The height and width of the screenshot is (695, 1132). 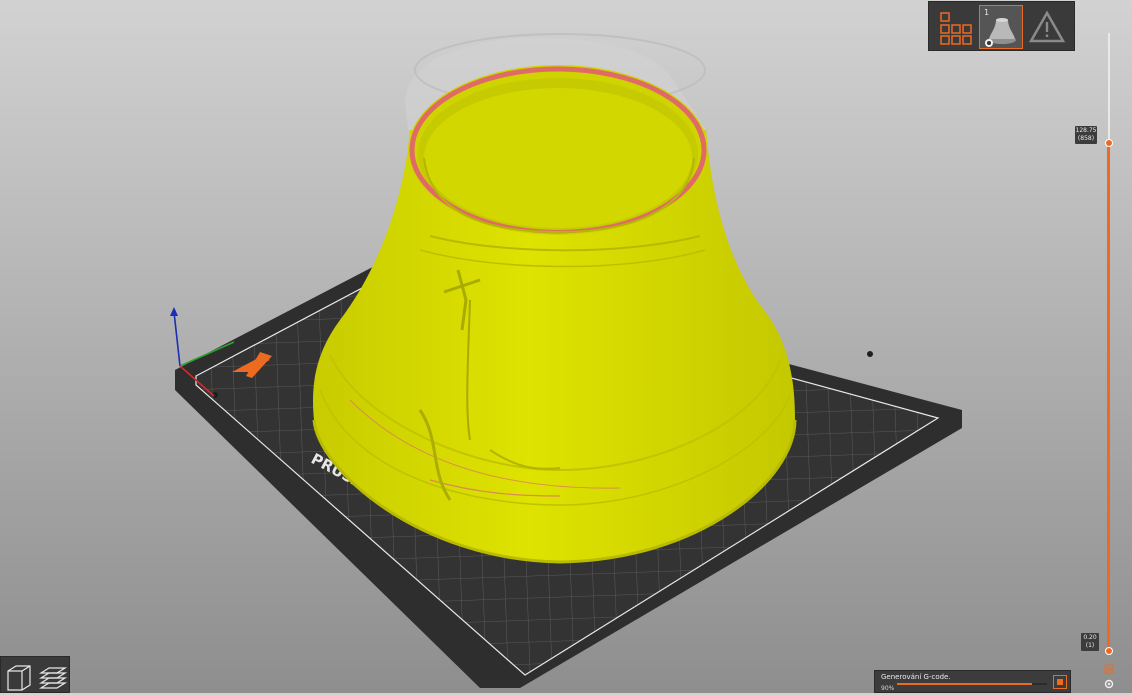 What do you see at coordinates (1109, 143) in the screenshot?
I see `layer-slider-top-thumb` at bounding box center [1109, 143].